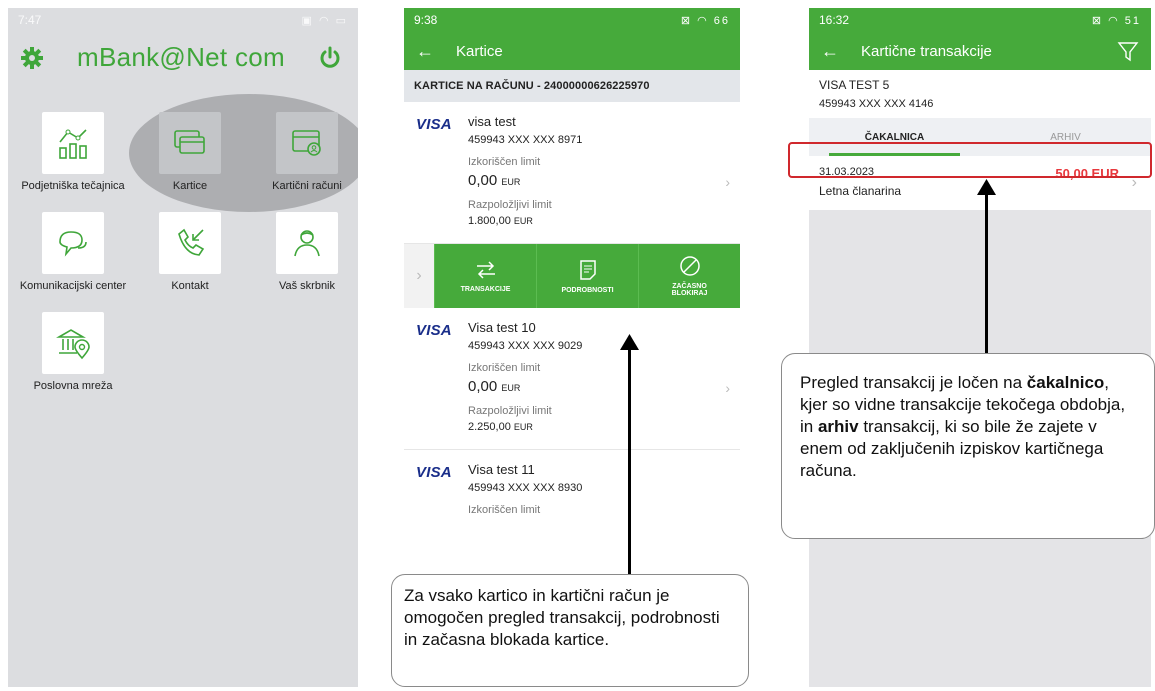 This screenshot has width=1155, height=691. I want to click on chart-icon, so click(73, 144).